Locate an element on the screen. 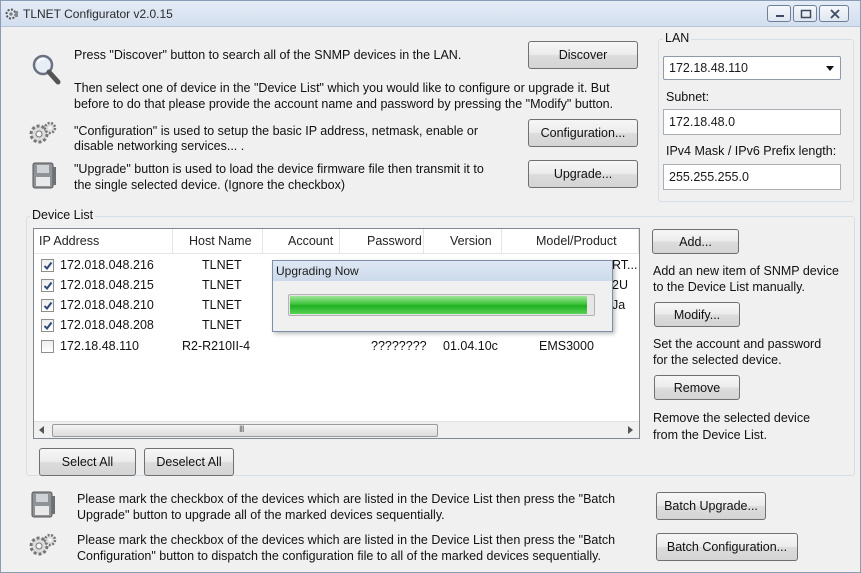  dialog-title: Upgrading Now is located at coordinates (442, 271).